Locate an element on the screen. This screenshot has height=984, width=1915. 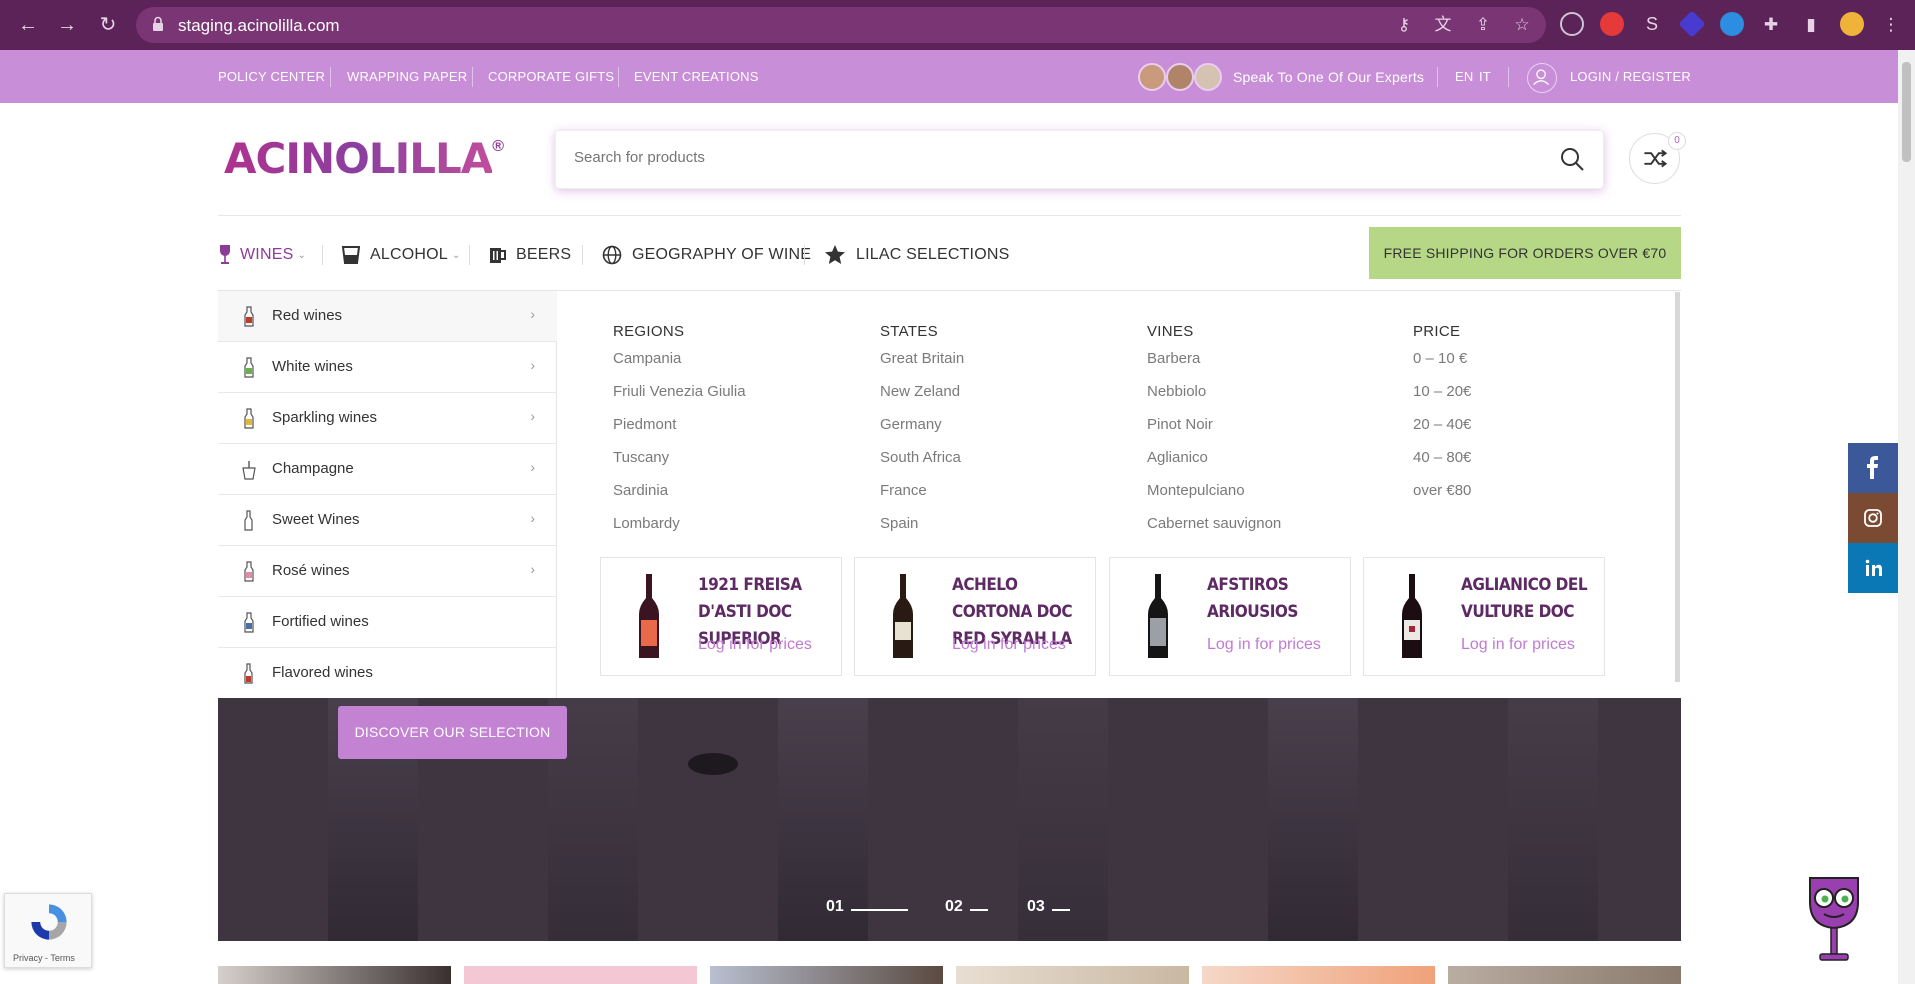
share-icon: ⇪ is located at coordinates (1483, 25).